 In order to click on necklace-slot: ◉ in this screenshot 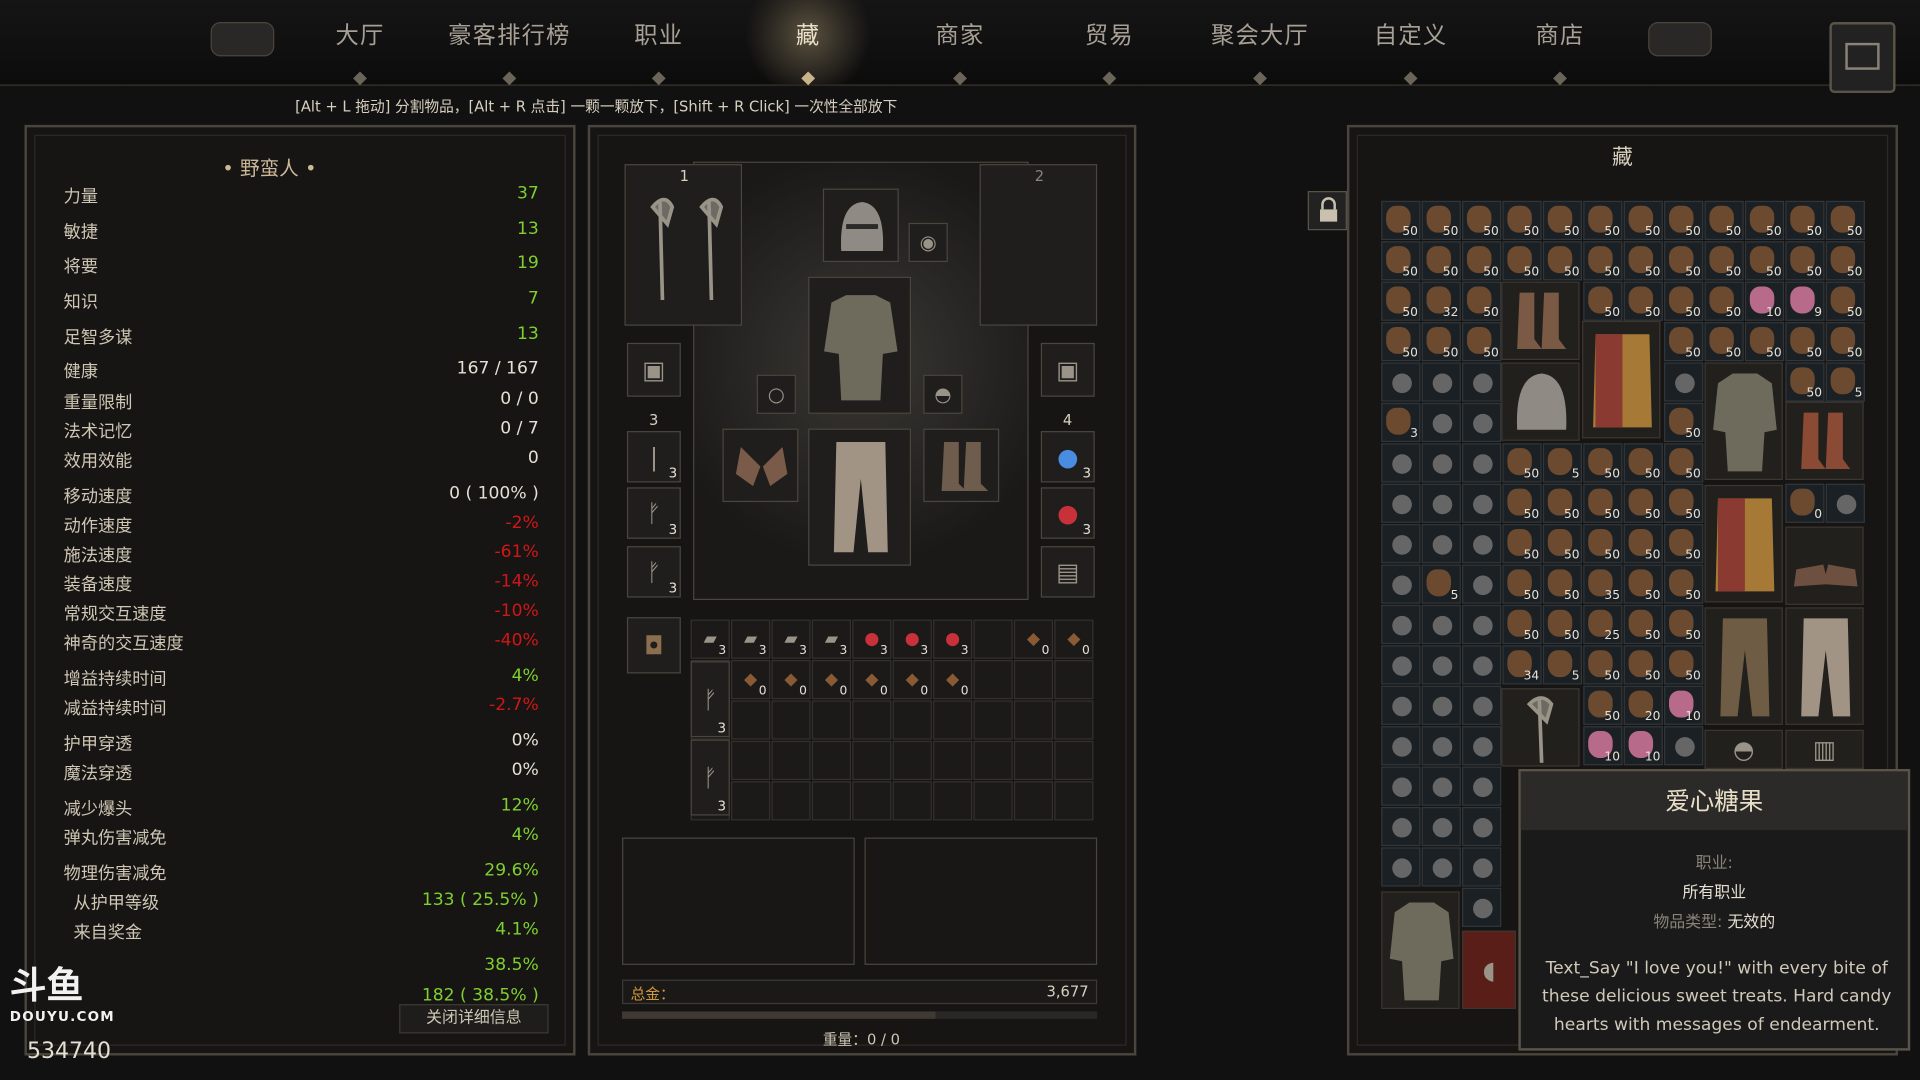, I will do `click(928, 242)`.